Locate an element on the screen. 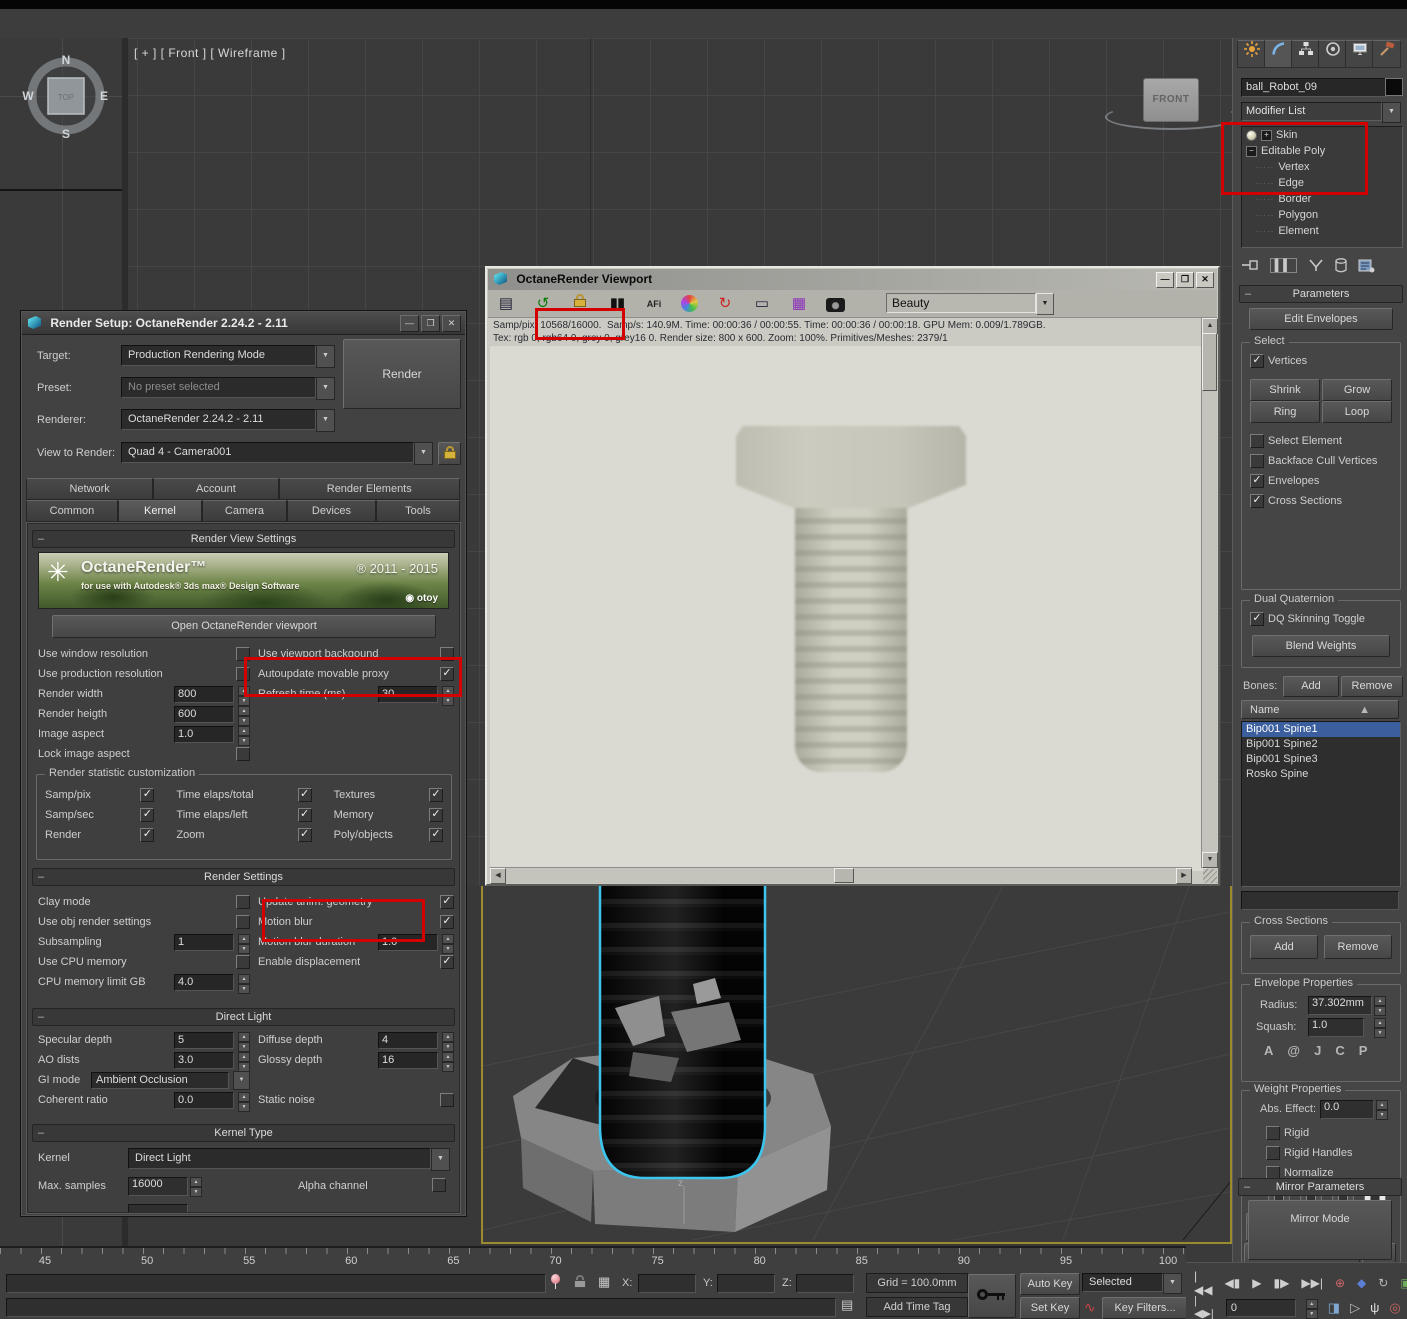 Image resolution: width=1407 pixels, height=1319 pixels. pin-stack-icon is located at coordinates (1250, 265).